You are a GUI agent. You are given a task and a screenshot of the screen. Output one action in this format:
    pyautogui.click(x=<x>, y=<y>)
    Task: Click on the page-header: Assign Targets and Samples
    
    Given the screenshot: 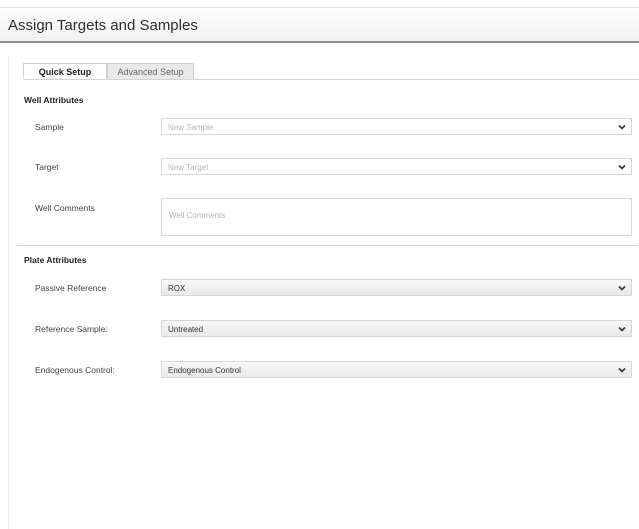 What is the action you would take?
    pyautogui.click(x=319, y=25)
    